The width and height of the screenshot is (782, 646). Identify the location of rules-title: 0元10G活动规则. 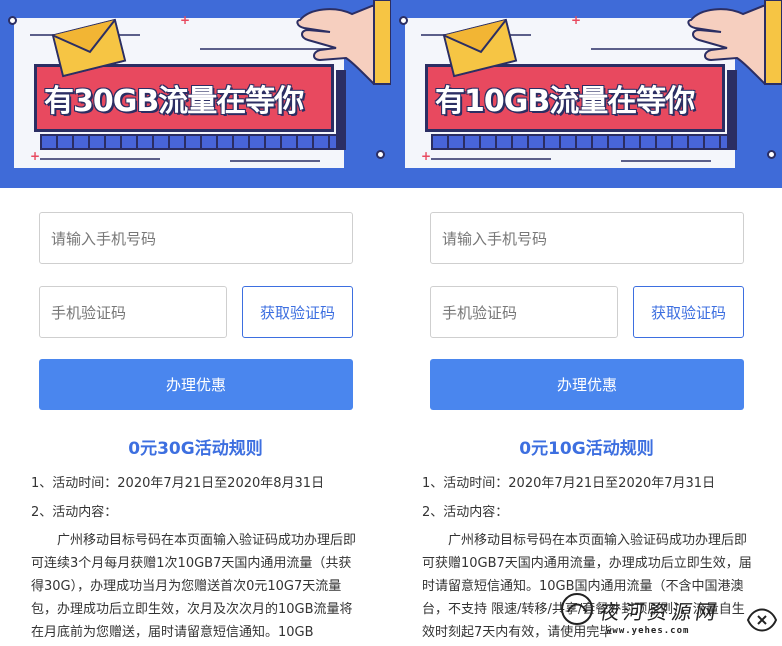
(586, 449).